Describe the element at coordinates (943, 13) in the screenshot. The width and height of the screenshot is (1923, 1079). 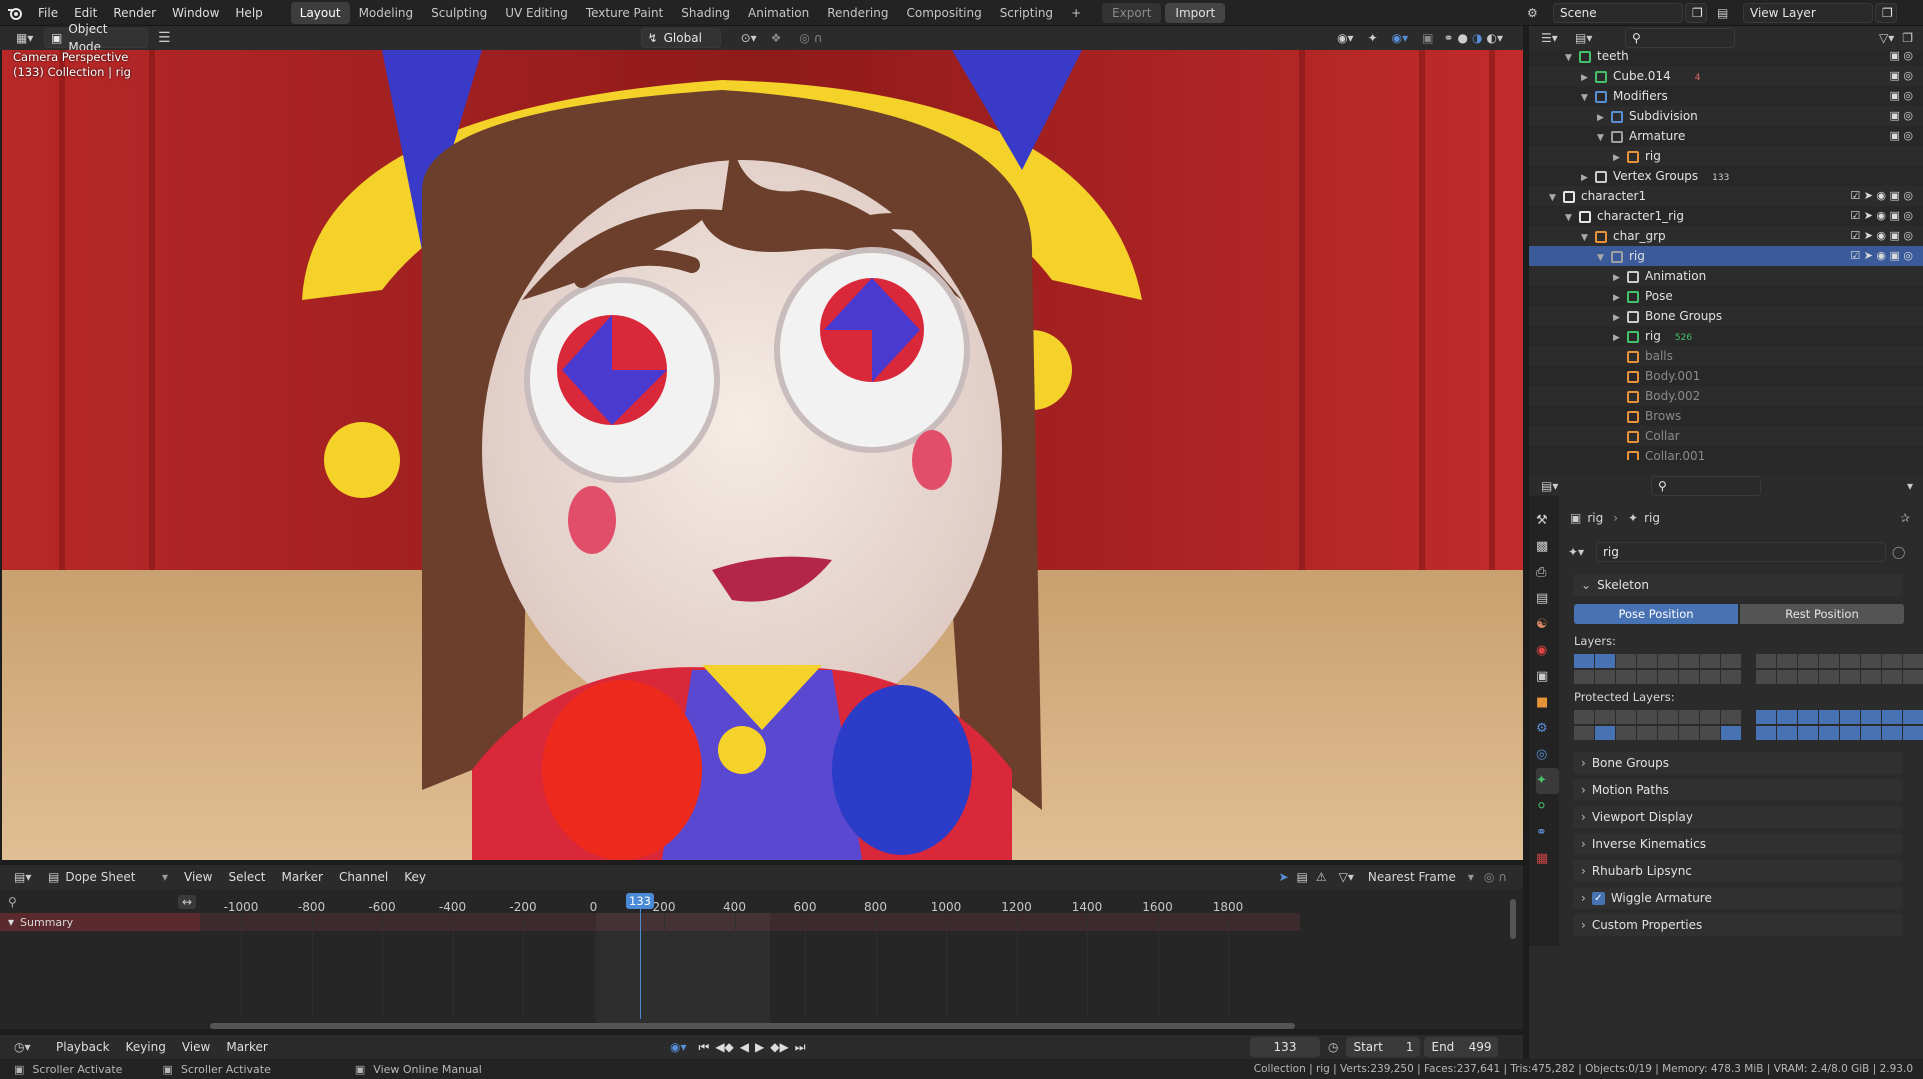
I see `tab-compositing: Compositing` at that location.